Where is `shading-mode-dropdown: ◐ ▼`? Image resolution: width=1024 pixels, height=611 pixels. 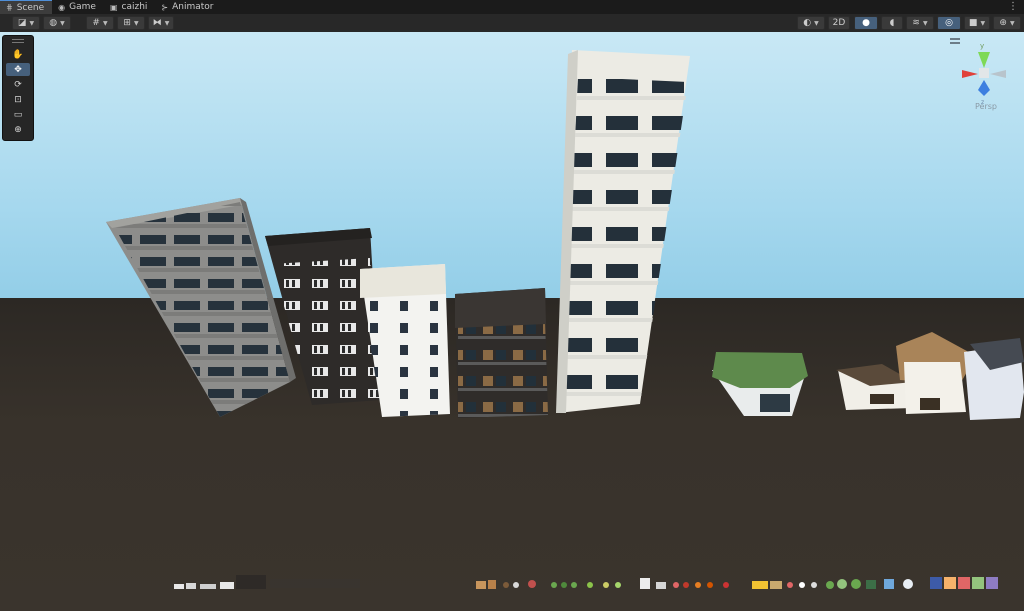
shading-mode-dropdown: ◐ ▼ is located at coordinates (811, 23).